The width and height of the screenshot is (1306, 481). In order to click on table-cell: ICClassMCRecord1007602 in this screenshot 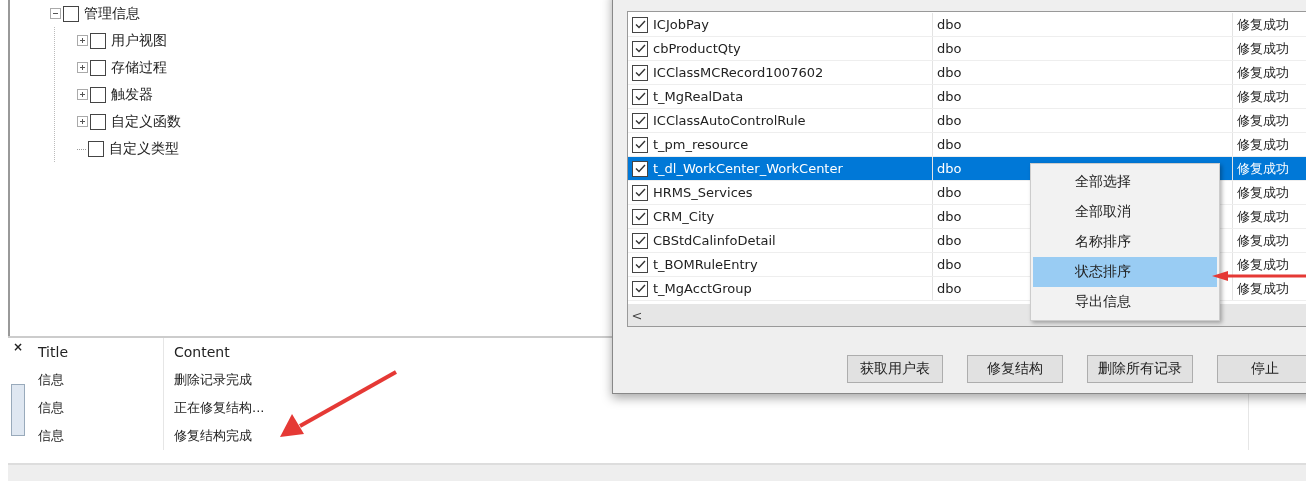, I will do `click(738, 72)`.